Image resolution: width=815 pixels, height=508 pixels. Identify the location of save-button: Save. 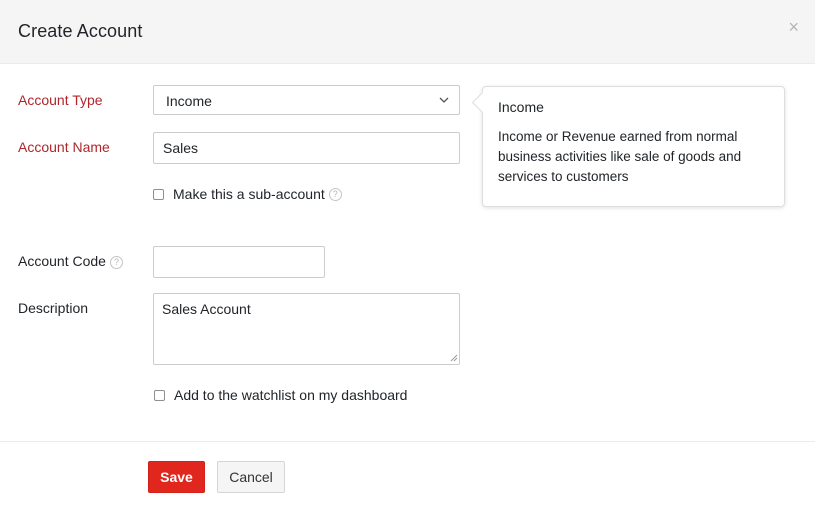
(176, 477).